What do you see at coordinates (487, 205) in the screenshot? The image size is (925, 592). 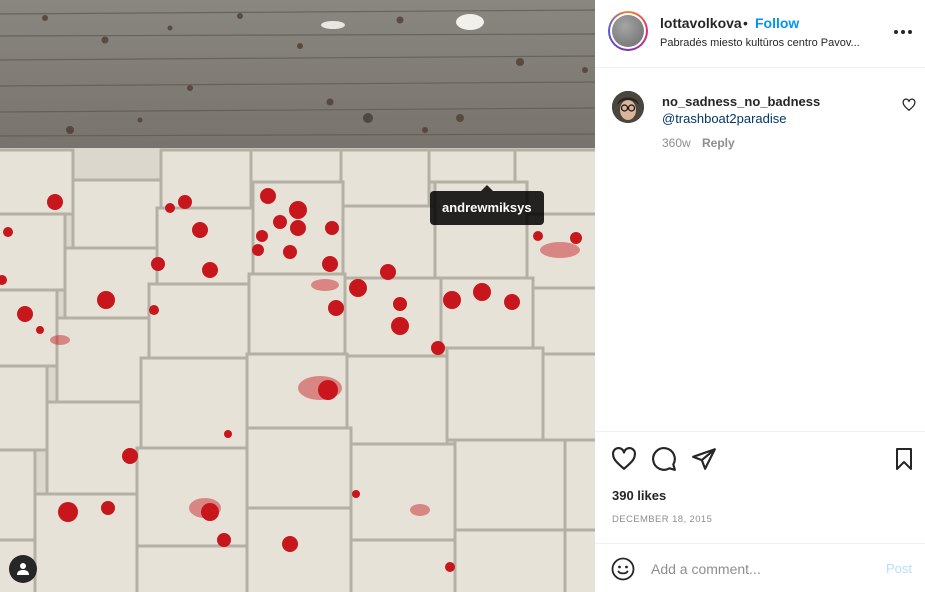 I see `user-tag-label: andrewmiksys` at bounding box center [487, 205].